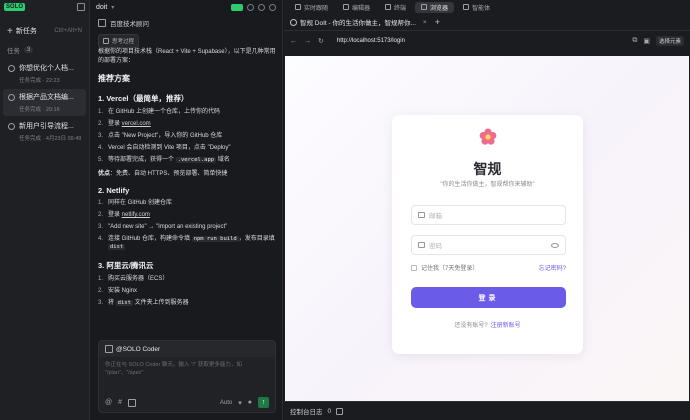 The height and width of the screenshot is (420, 690). What do you see at coordinates (250, 402) in the screenshot?
I see `microphone-icon: ●` at bounding box center [250, 402].